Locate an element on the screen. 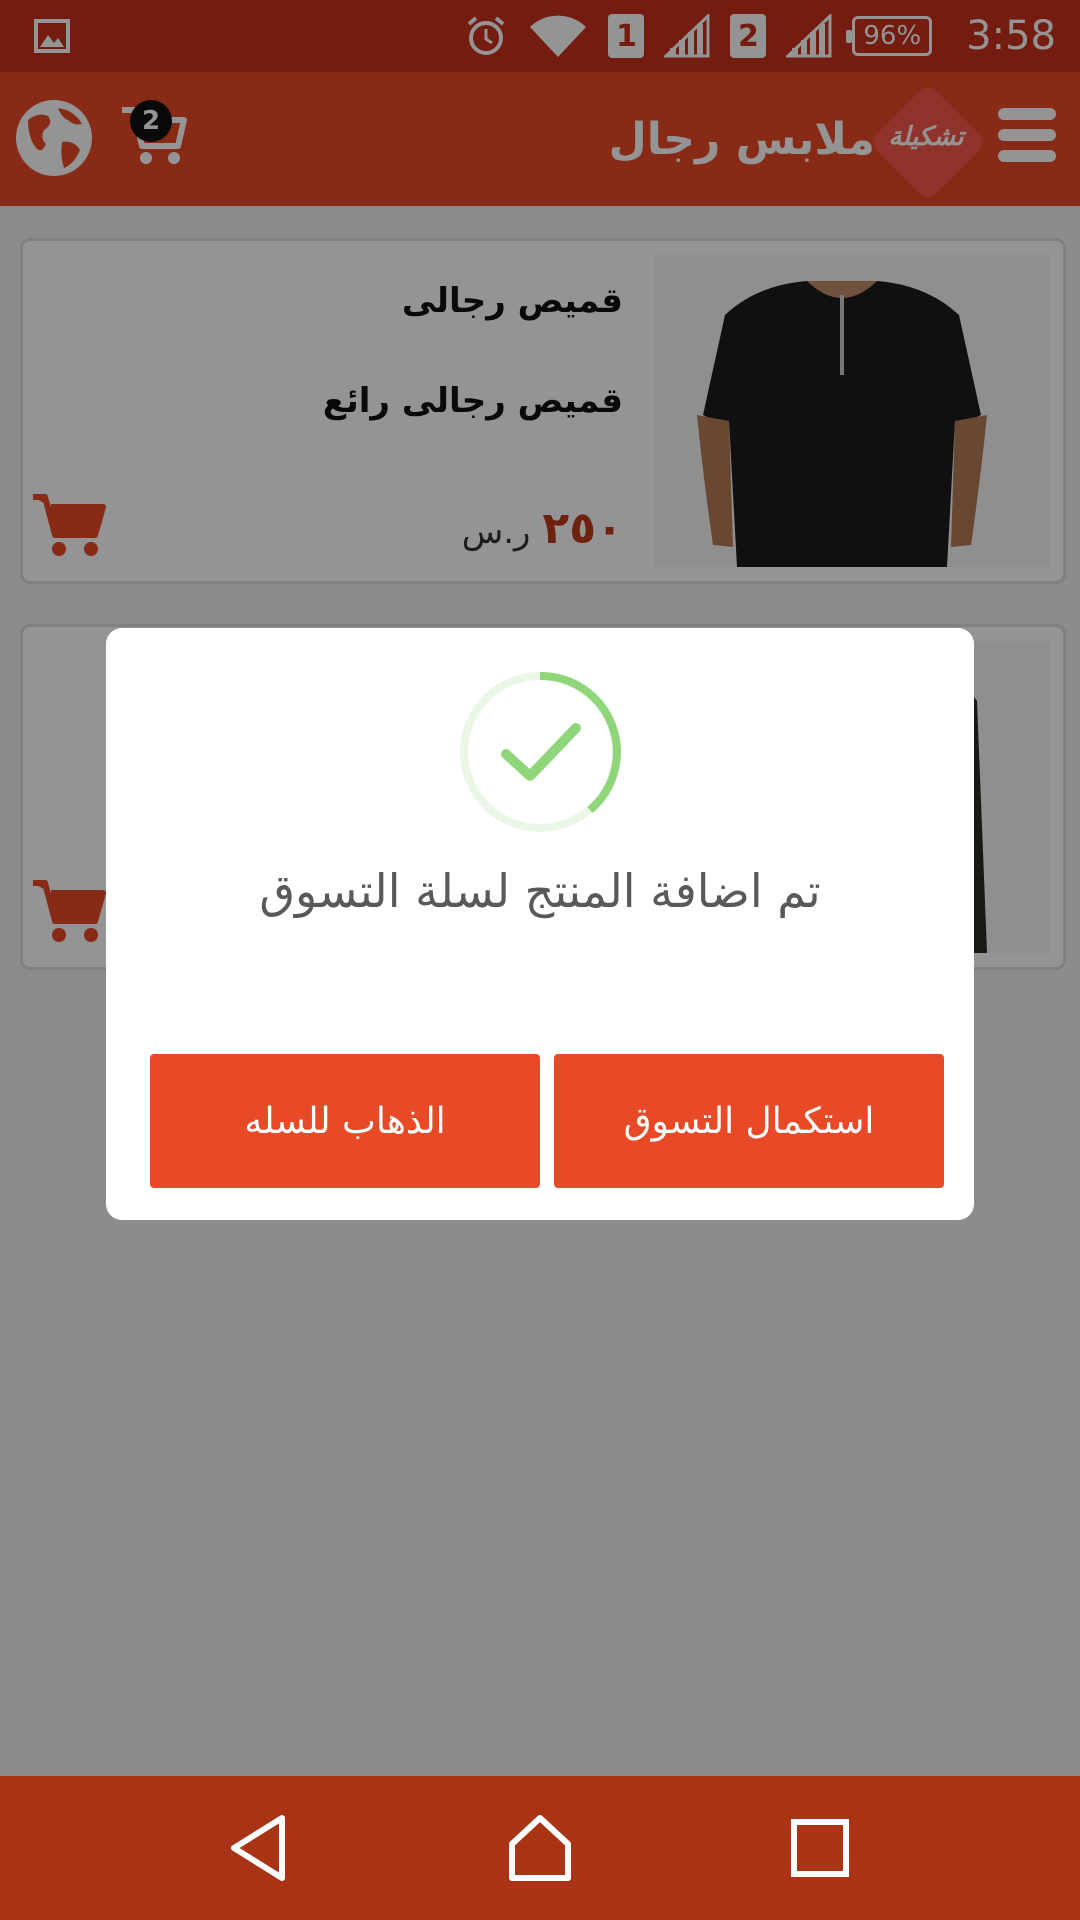 The height and width of the screenshot is (1920, 1080). continue-shopping-button: استكمال التسوق is located at coordinates (749, 1121).